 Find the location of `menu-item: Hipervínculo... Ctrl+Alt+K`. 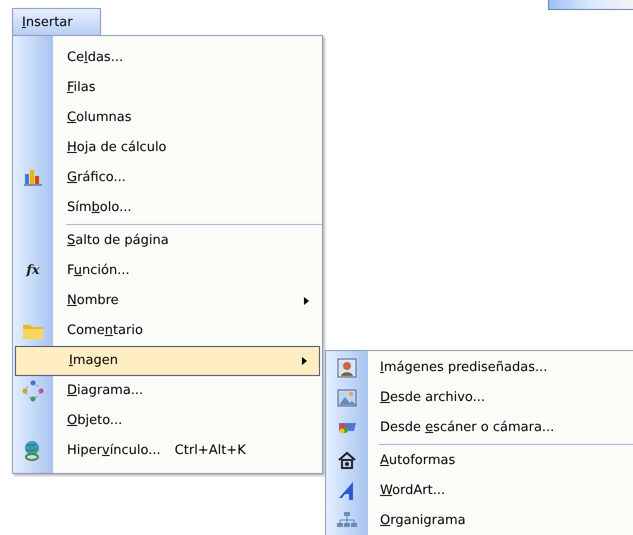

menu-item: Hipervínculo... Ctrl+Alt+K is located at coordinates (187, 451).